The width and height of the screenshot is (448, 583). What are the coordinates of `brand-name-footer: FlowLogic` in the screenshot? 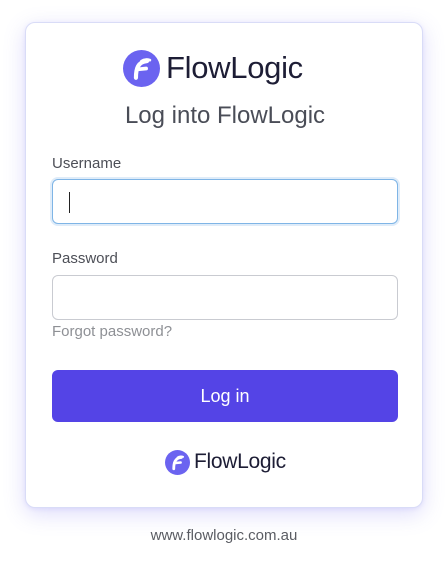 It's located at (240, 461).